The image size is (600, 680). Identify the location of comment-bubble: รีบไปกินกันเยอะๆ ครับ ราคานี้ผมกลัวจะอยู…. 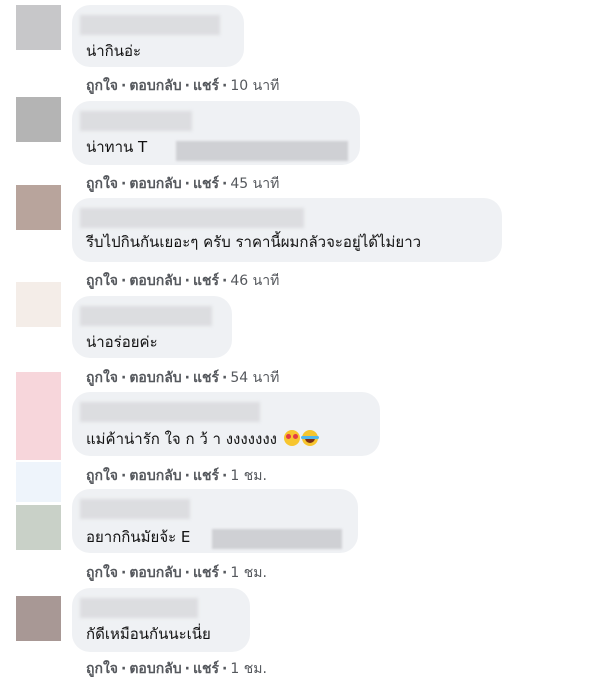
(287, 230).